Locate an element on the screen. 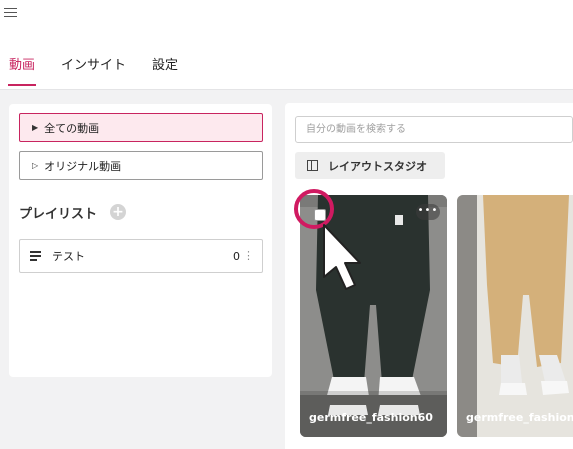 The height and width of the screenshot is (449, 573). search-input is located at coordinates (434, 129).